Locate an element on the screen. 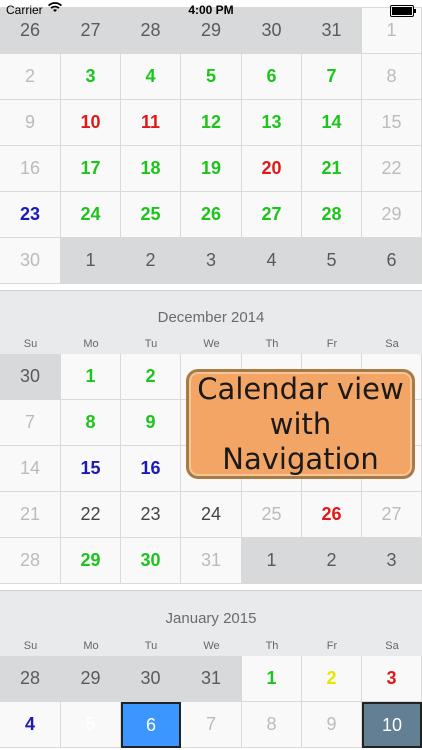 This screenshot has height=750, width=422. day-cell: 18 is located at coordinates (151, 169).